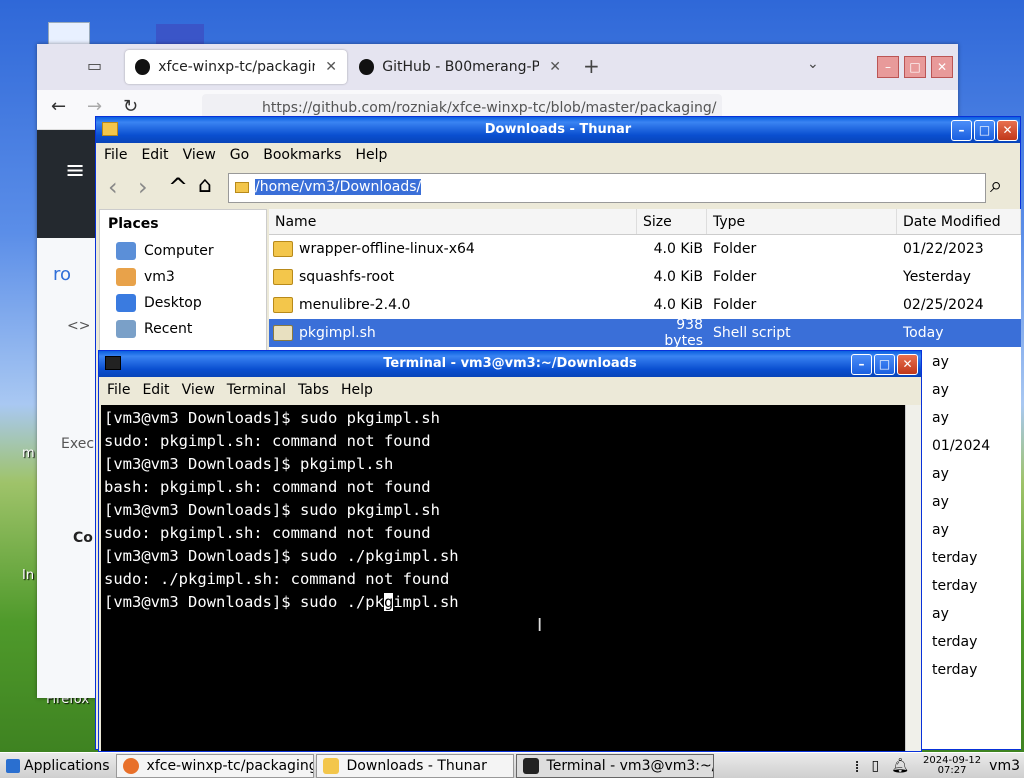 Image resolution: width=1024 pixels, height=778 pixels. What do you see at coordinates (672, 221) in the screenshot?
I see `column-size: Size` at bounding box center [672, 221].